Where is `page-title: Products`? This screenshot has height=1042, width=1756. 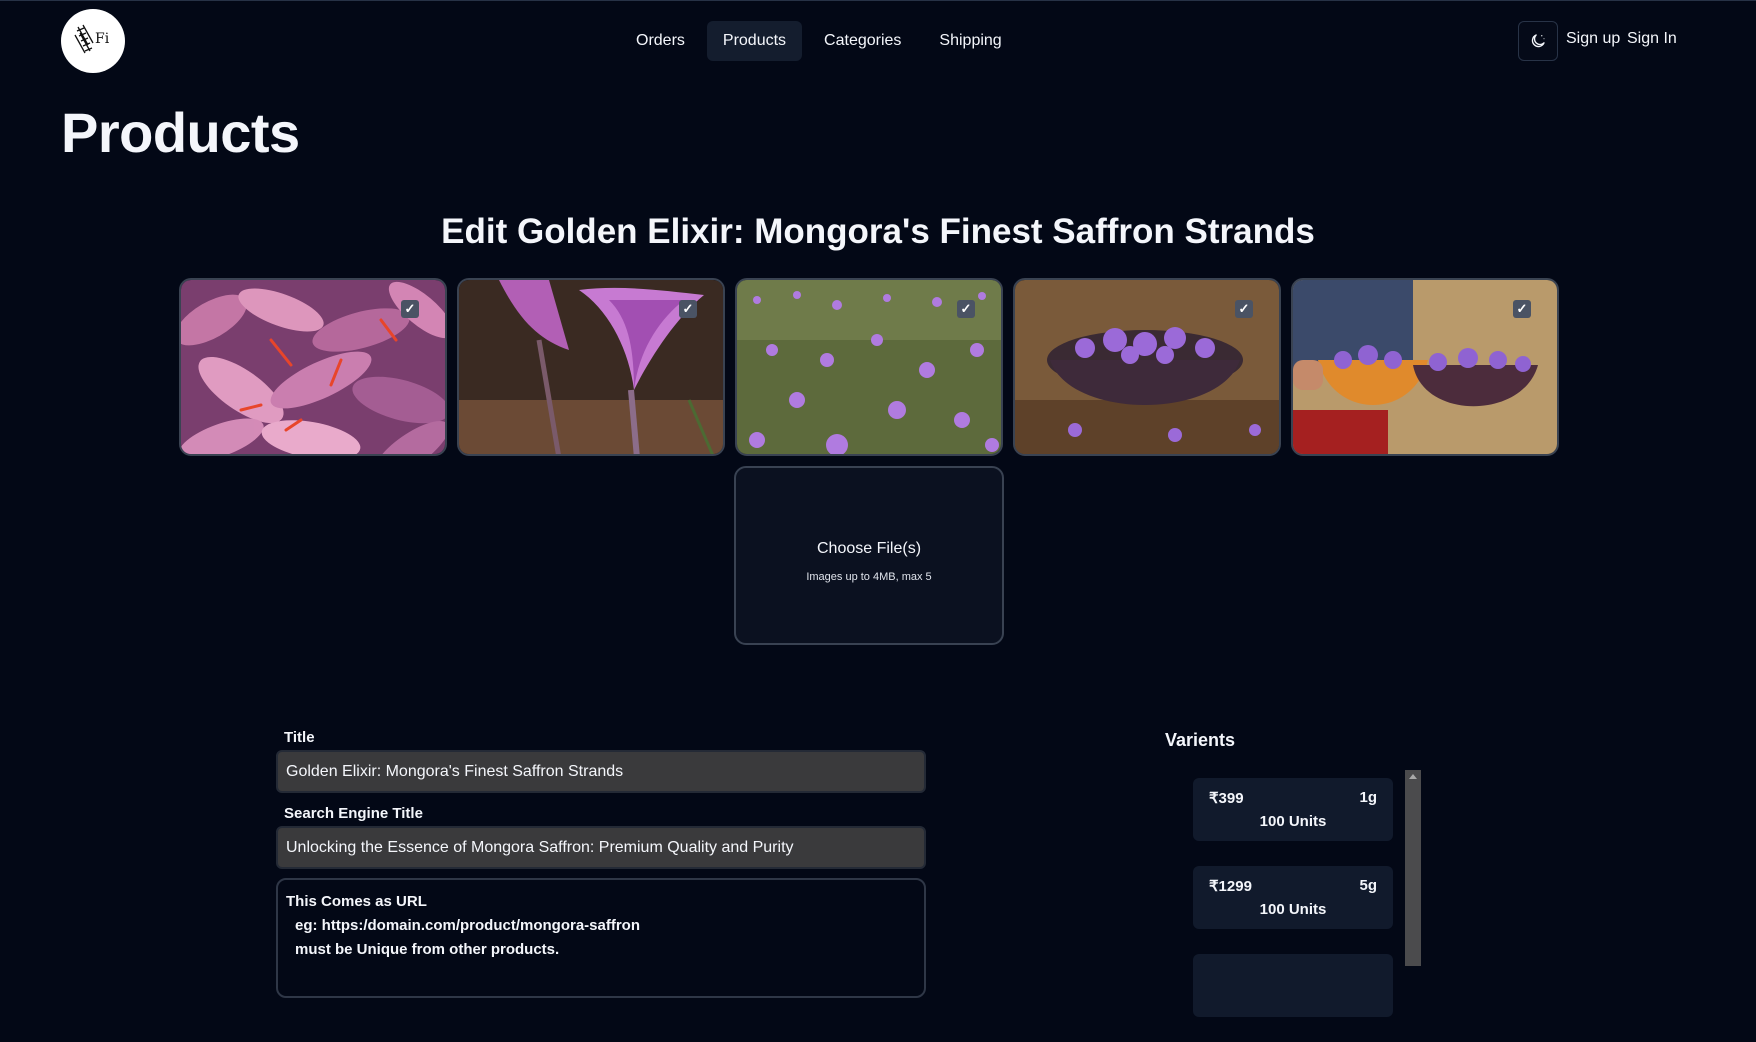 page-title: Products is located at coordinates (180, 132).